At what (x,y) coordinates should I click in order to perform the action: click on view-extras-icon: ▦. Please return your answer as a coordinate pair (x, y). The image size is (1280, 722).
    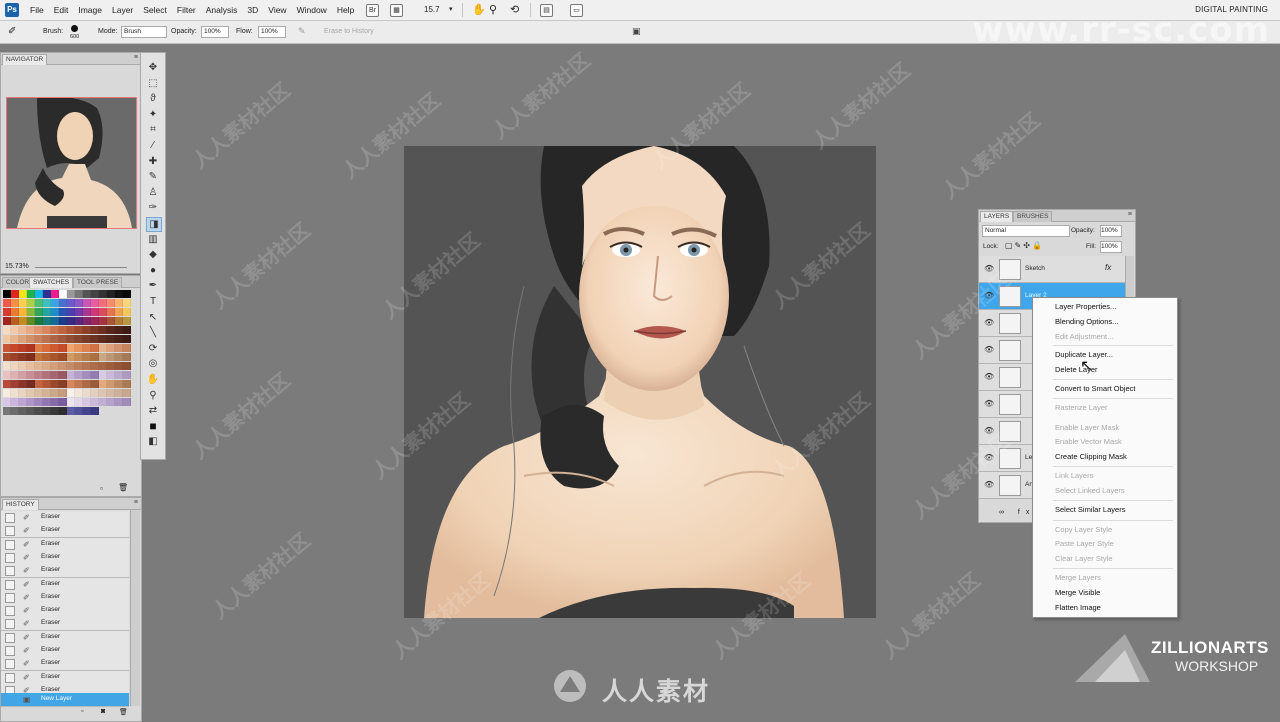
    Looking at the image, I should click on (396, 10).